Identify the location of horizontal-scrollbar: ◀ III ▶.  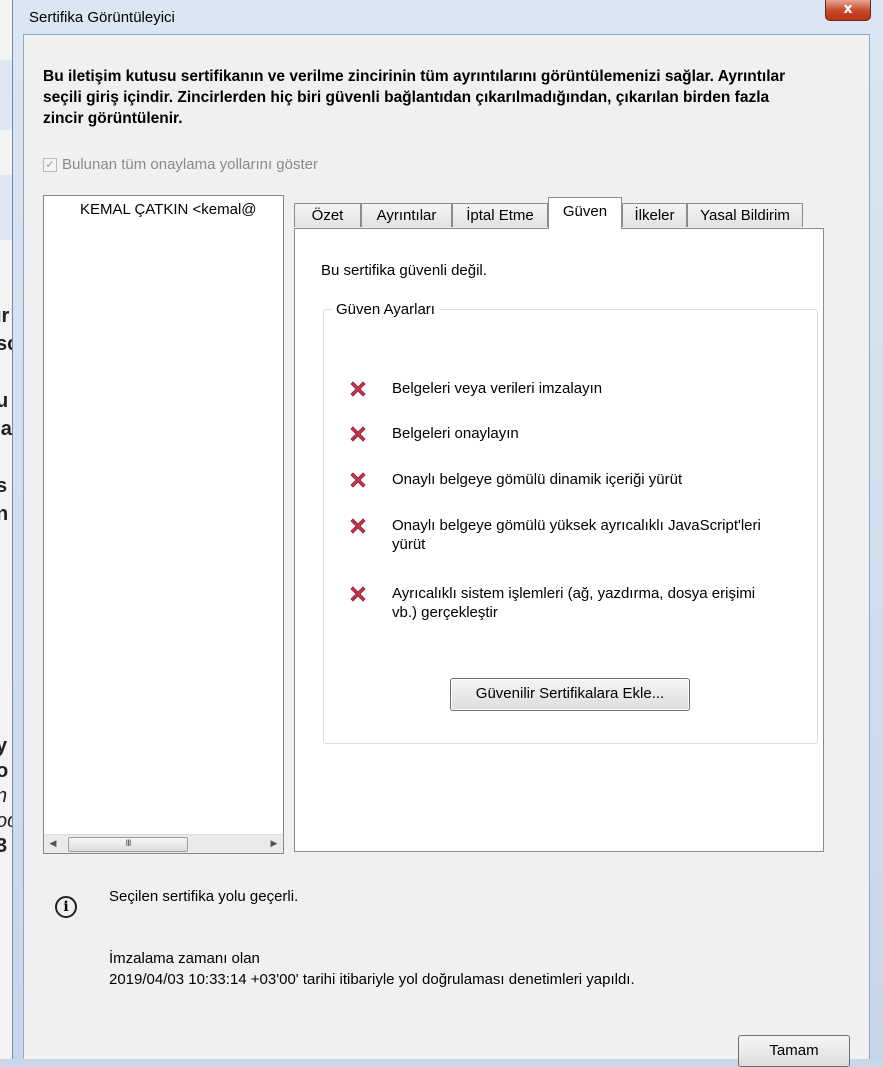
(163, 843).